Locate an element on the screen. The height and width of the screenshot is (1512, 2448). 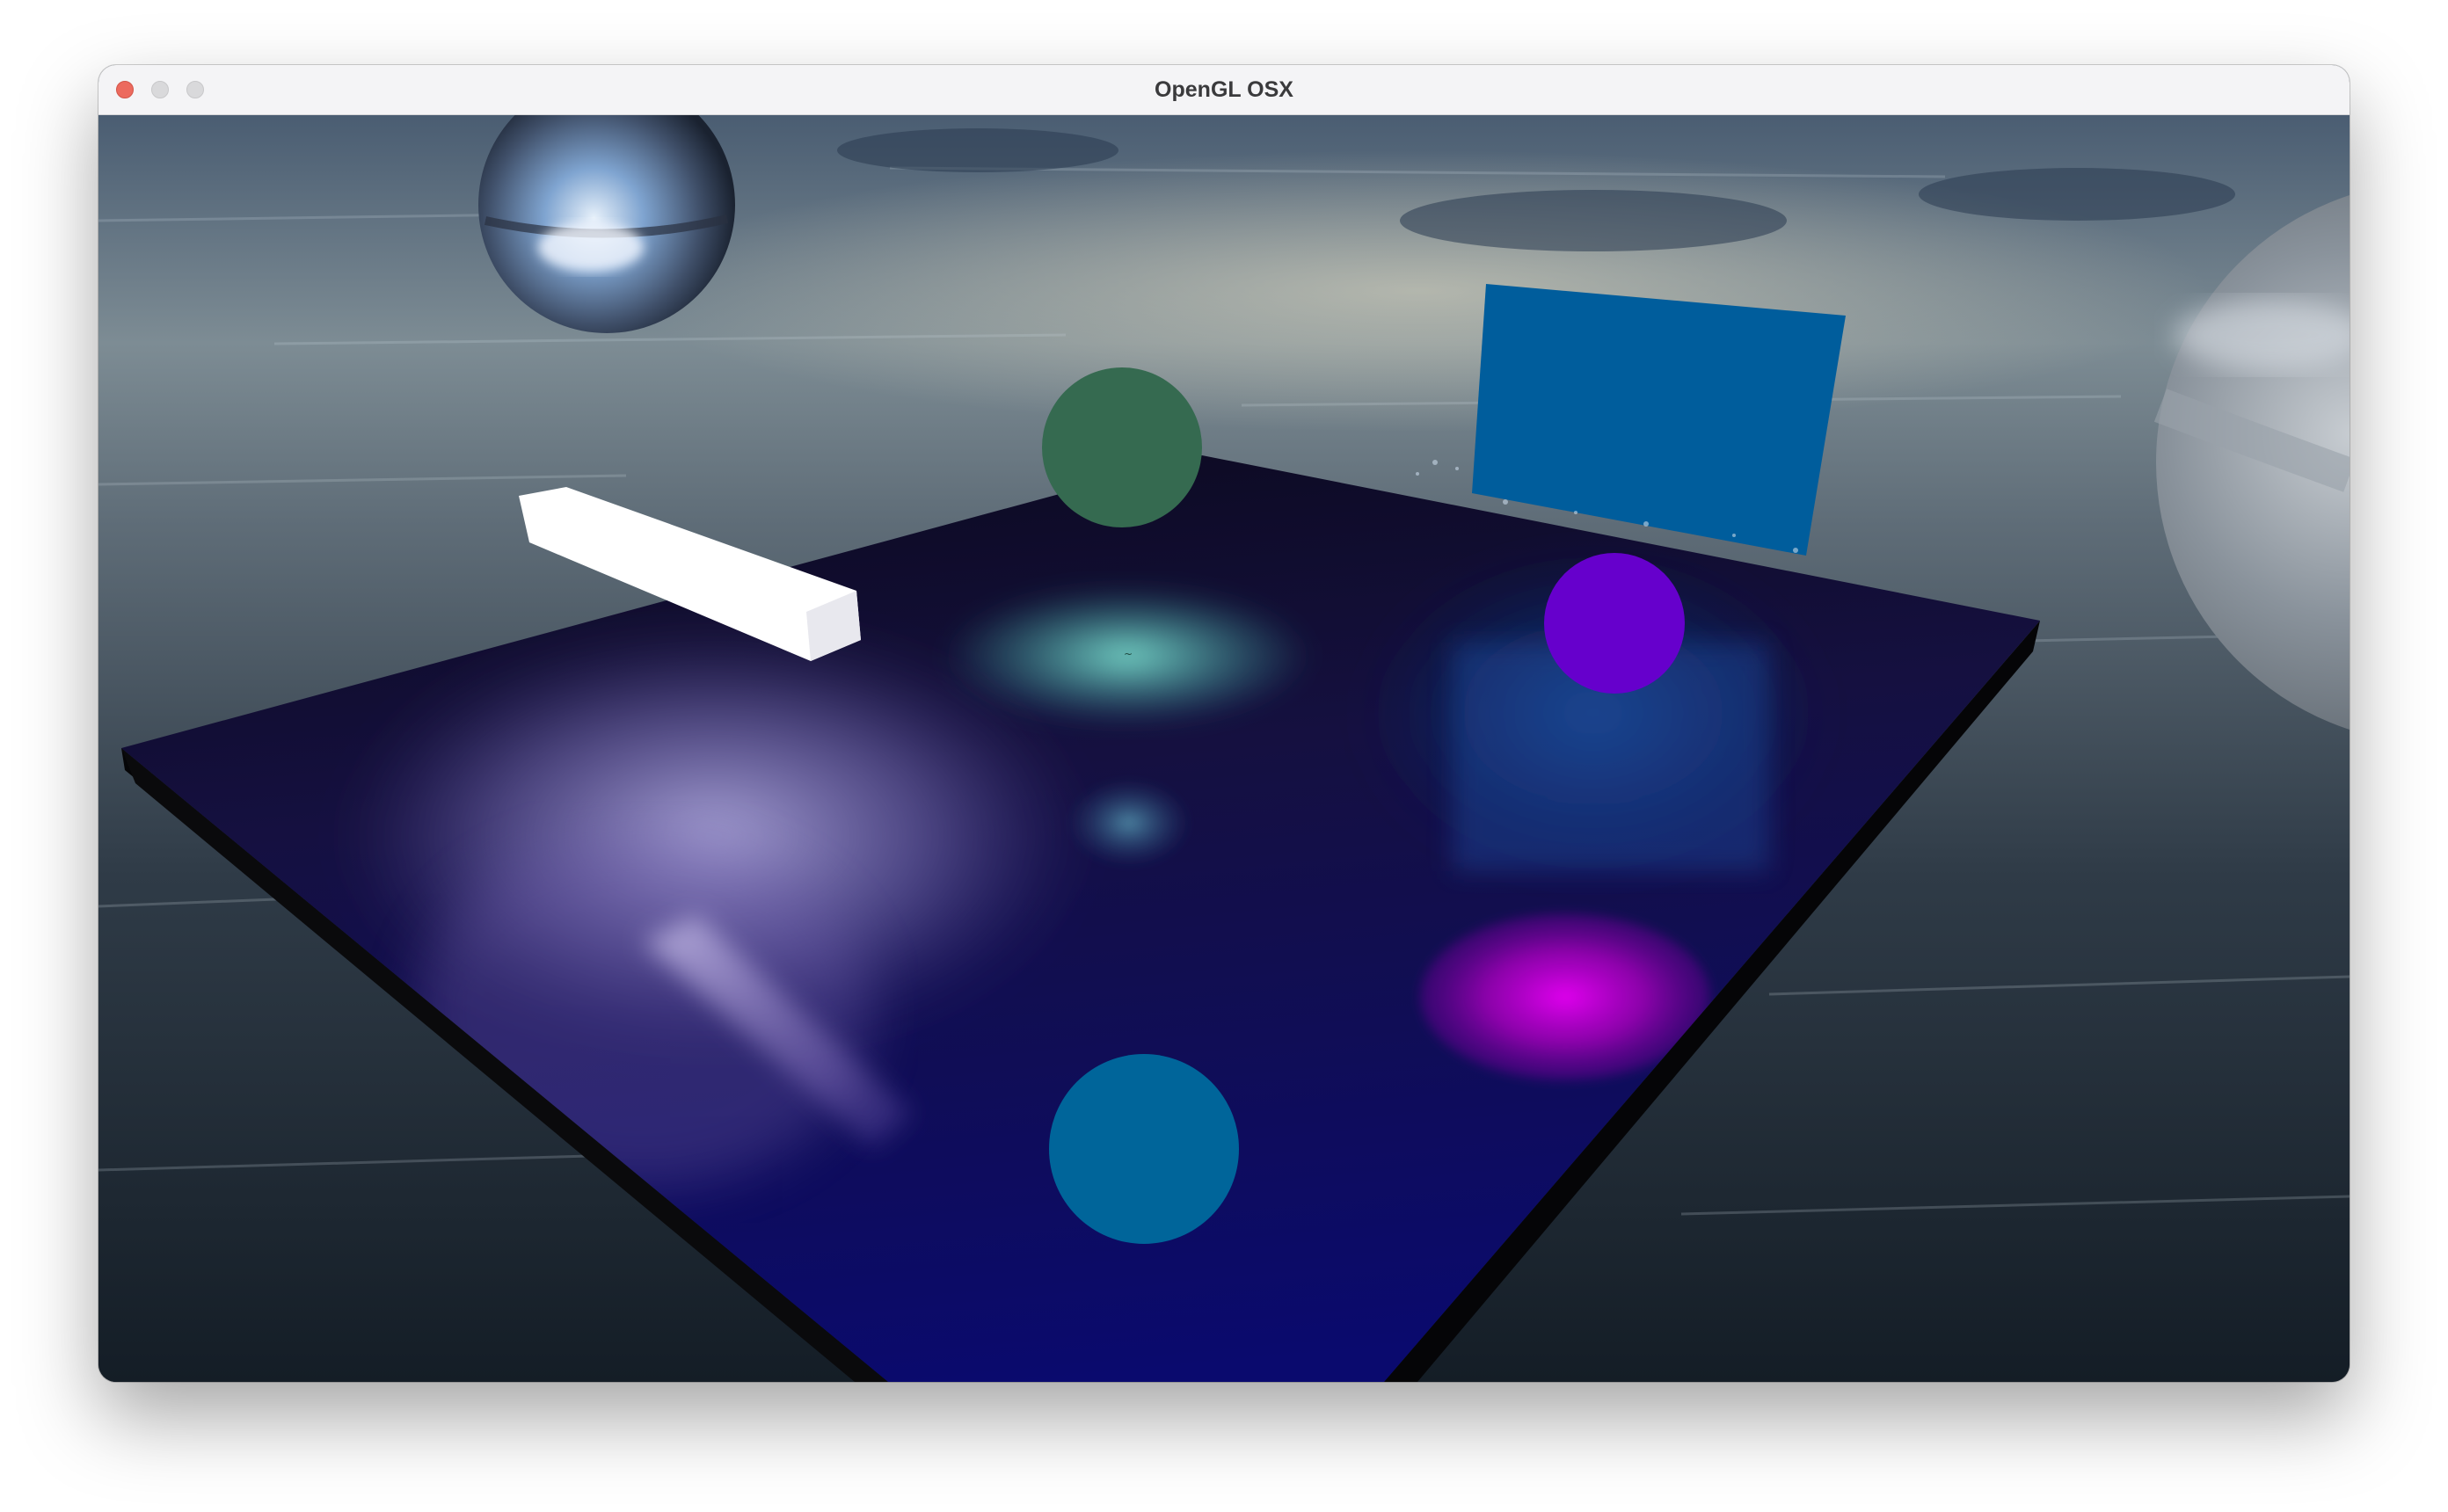
green-sphere is located at coordinates (1122, 447).